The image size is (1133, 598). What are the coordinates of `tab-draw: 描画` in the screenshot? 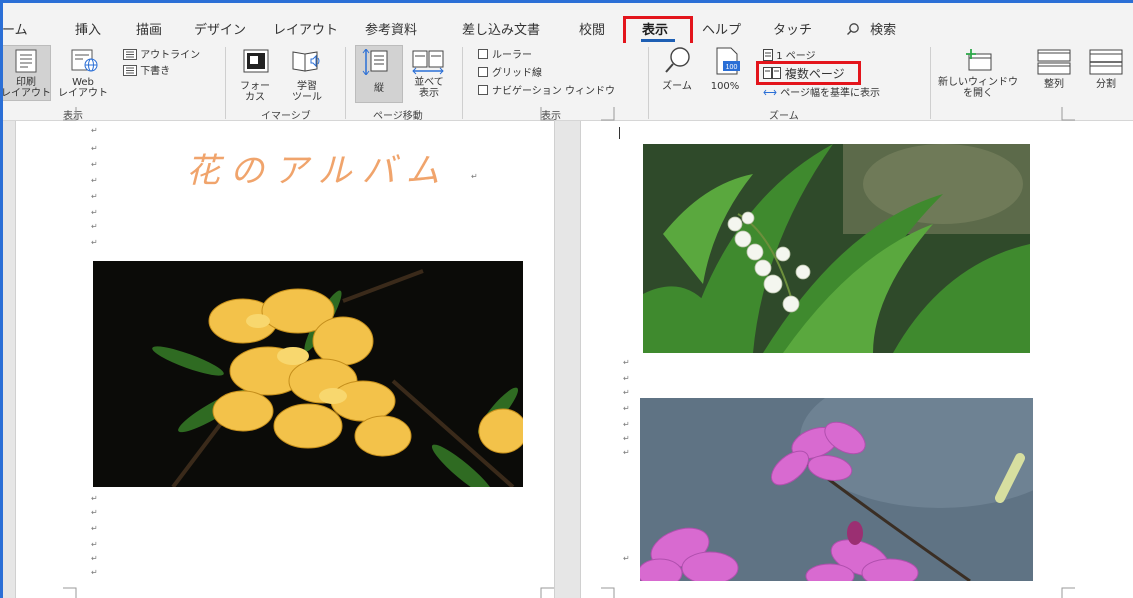 It's located at (149, 28).